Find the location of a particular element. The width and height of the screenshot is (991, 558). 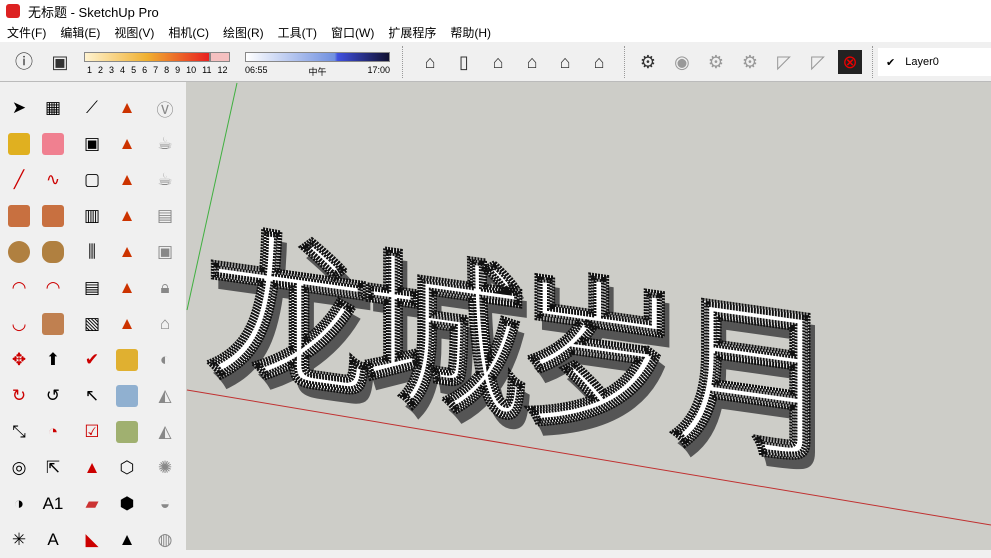

polygon-icon is located at coordinates (53, 252).